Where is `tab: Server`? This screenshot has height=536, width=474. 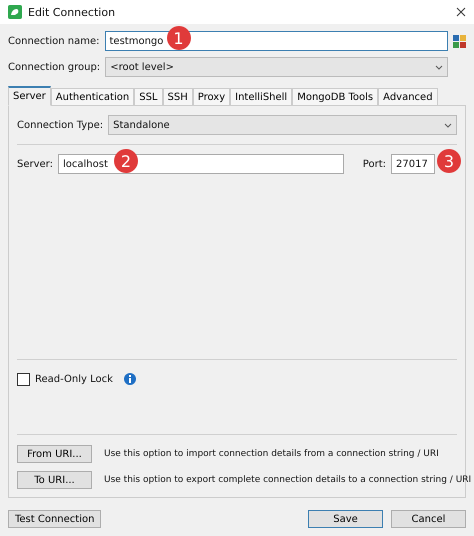
tab: Server is located at coordinates (29, 96).